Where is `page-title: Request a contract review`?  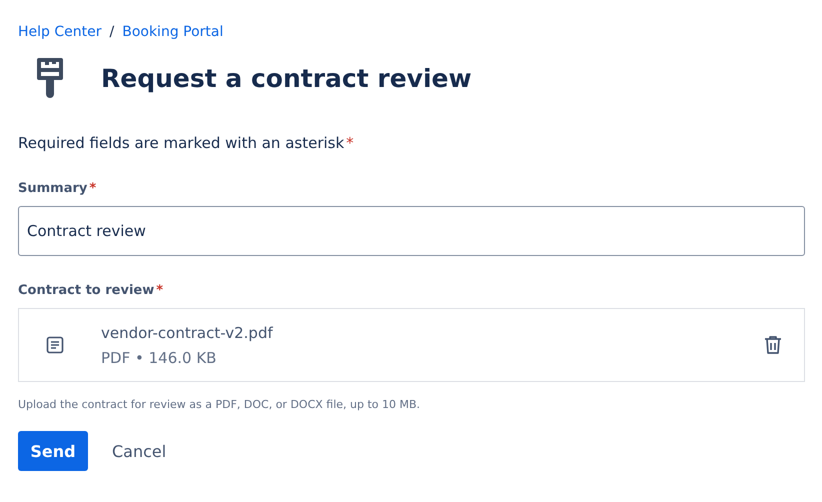
page-title: Request a contract review is located at coordinates (286, 78).